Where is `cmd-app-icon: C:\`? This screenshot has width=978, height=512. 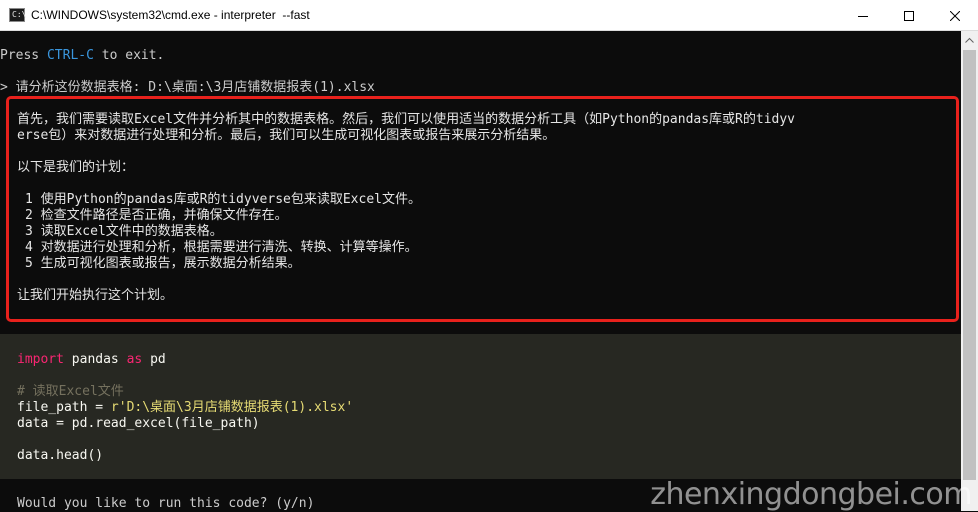
cmd-app-icon: C:\ is located at coordinates (18, 15).